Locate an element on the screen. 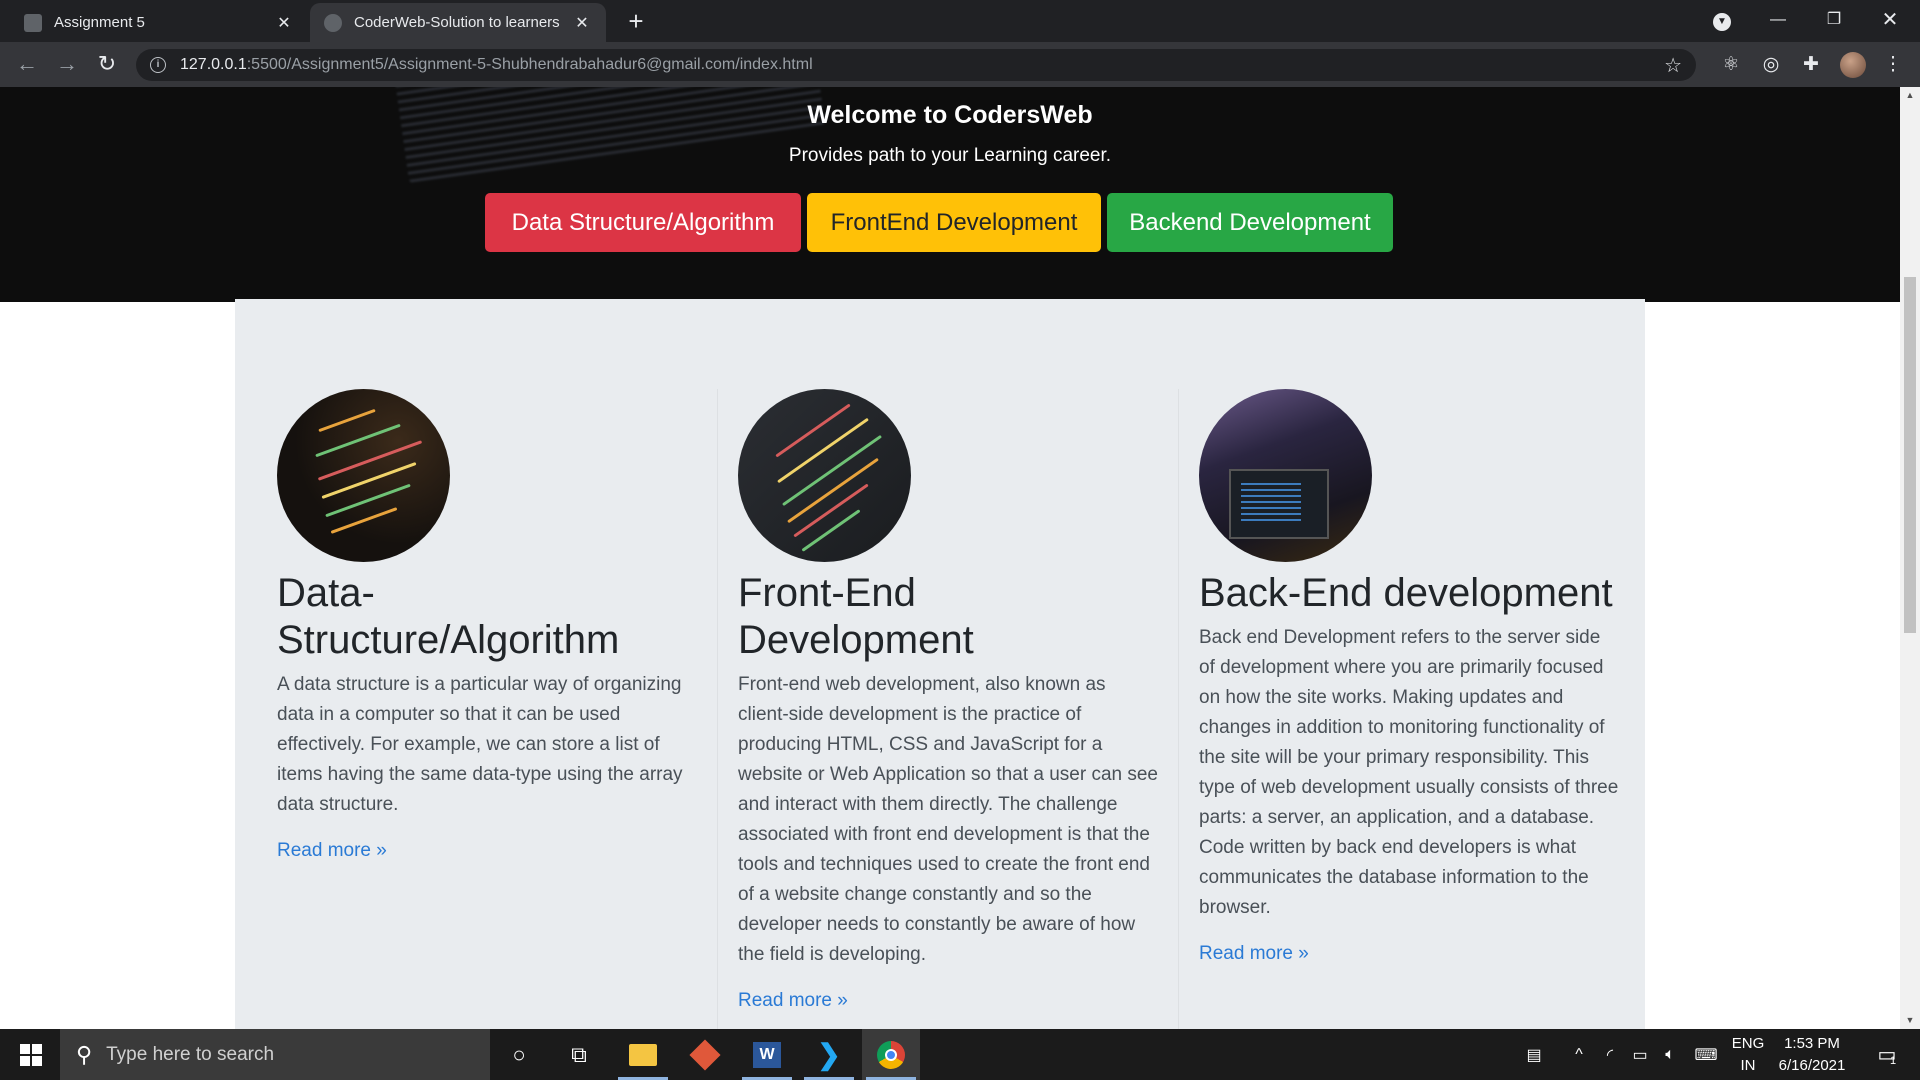 The height and width of the screenshot is (1080, 1920). notification-count: 1 is located at coordinates (1893, 1061).